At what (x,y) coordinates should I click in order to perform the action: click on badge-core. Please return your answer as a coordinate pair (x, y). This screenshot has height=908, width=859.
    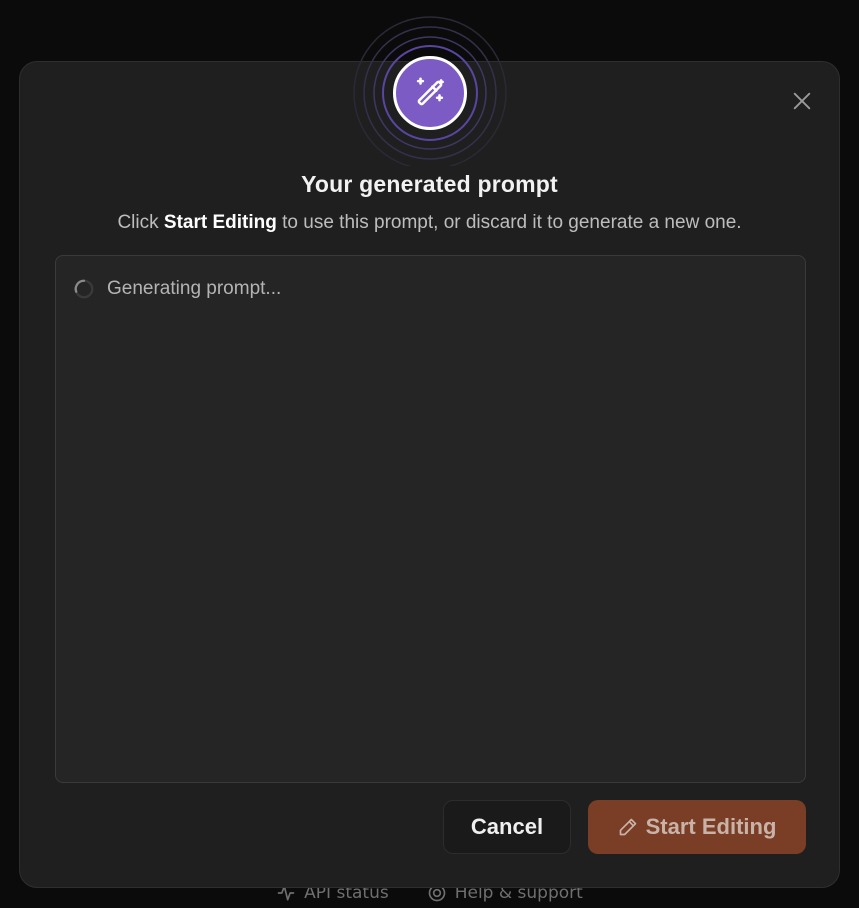
    Looking at the image, I should click on (430, 93).